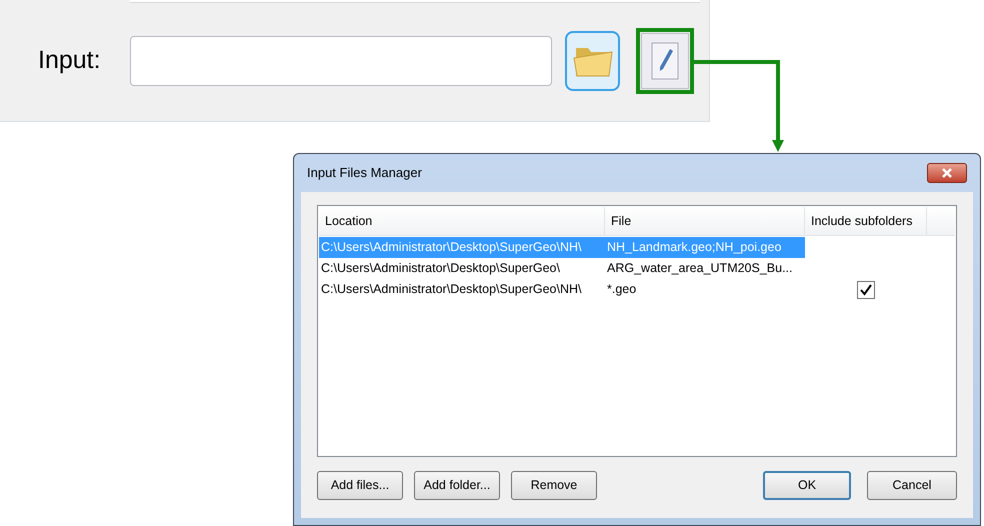  I want to click on column-header: Location, so click(462, 221).